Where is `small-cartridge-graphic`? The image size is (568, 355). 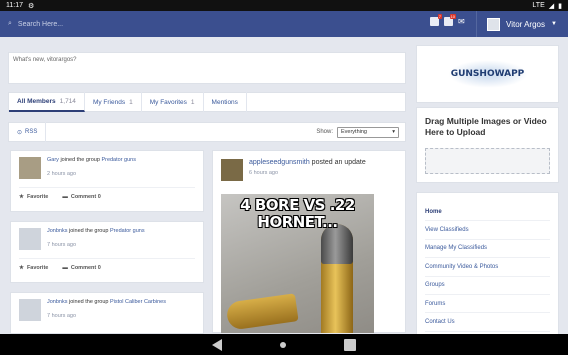 small-cartridge-graphic is located at coordinates (262, 312).